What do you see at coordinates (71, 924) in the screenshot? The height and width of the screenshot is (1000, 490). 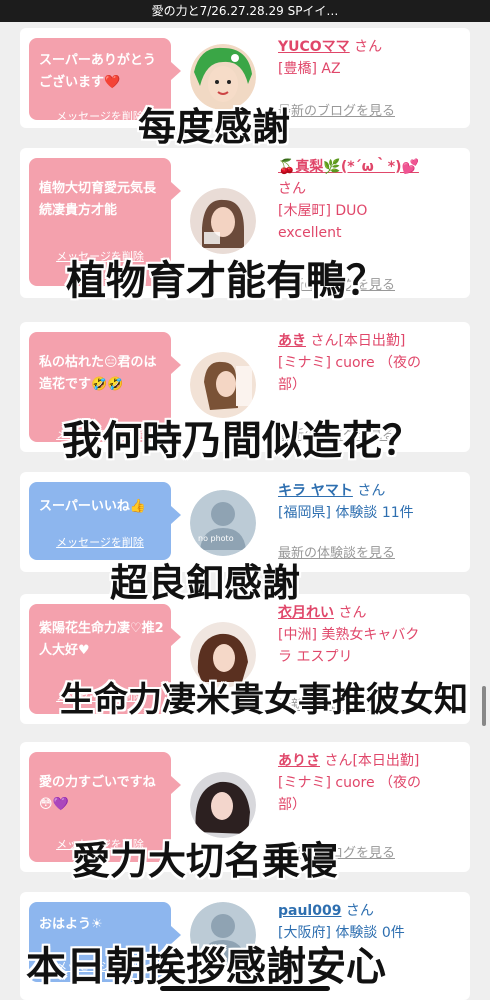 I see `message-text: おはよう☀` at bounding box center [71, 924].